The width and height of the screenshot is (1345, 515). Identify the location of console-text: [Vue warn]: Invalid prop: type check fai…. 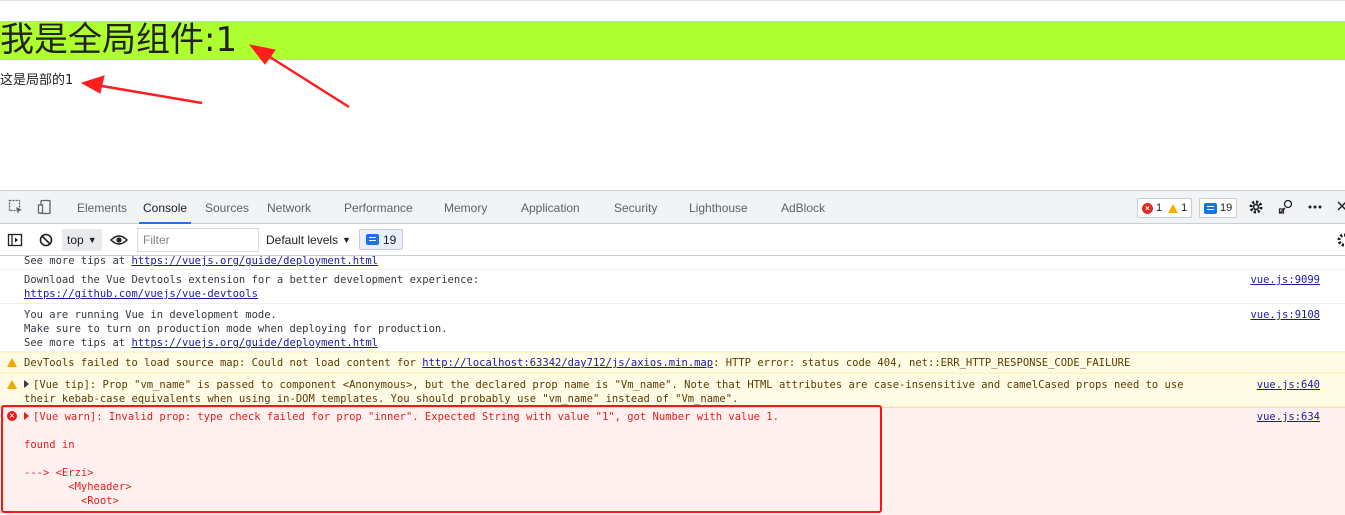
(406, 417).